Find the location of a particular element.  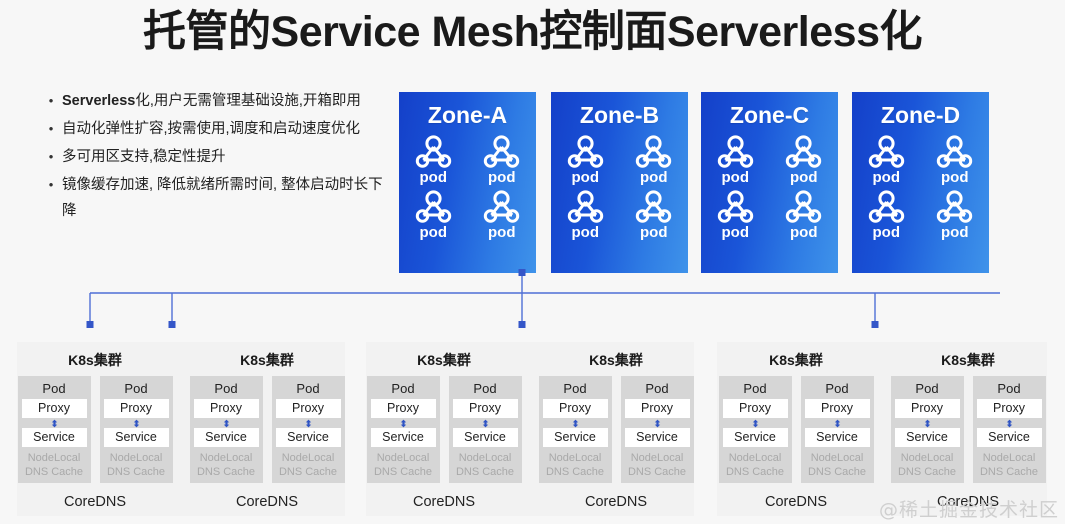

bullet-item: • 镜像缓存加速, 降低就绪所需时间, 整体启动时长下降 is located at coordinates (215, 198).